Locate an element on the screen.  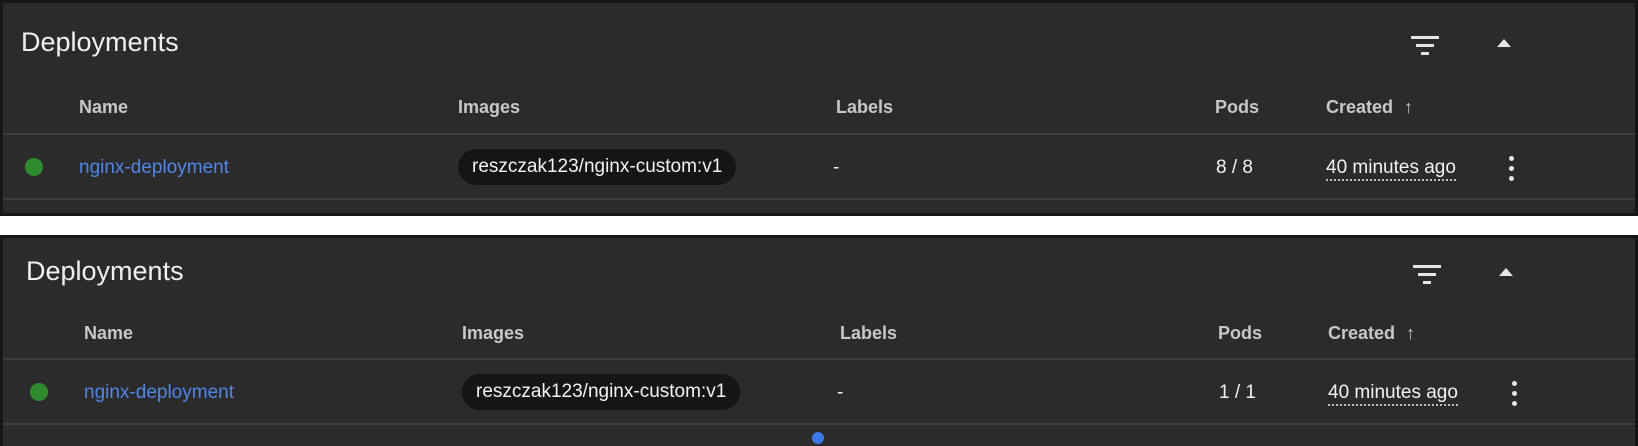
pods-cell: 1 / 1 is located at coordinates (1237, 392).